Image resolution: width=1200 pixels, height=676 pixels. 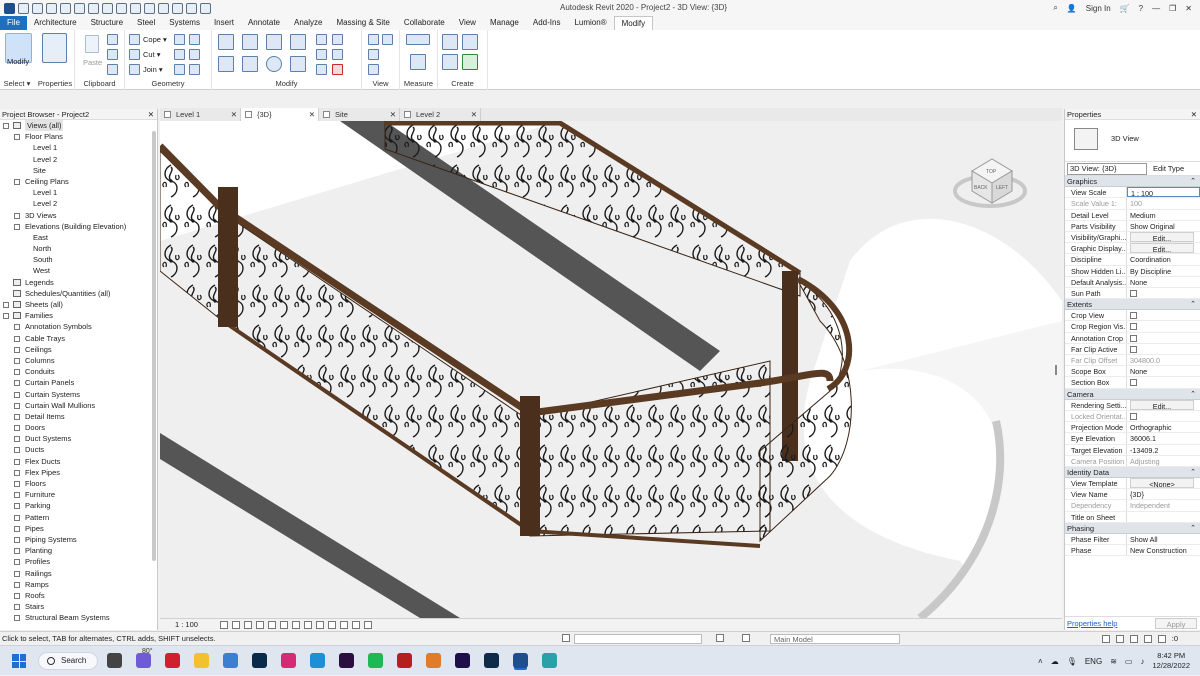 What do you see at coordinates (78, 595) in the screenshot?
I see `tree-item: Roofs` at bounding box center [78, 595].